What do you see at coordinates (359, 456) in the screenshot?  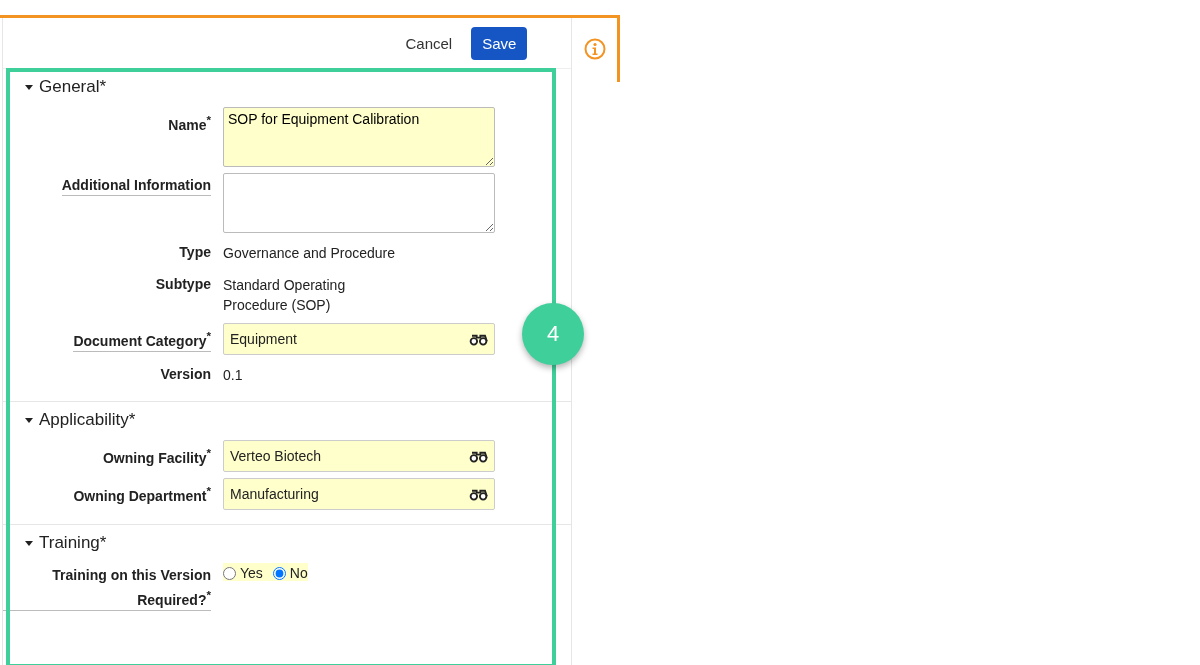 I see `lookup-field: Verteo Biotech` at bounding box center [359, 456].